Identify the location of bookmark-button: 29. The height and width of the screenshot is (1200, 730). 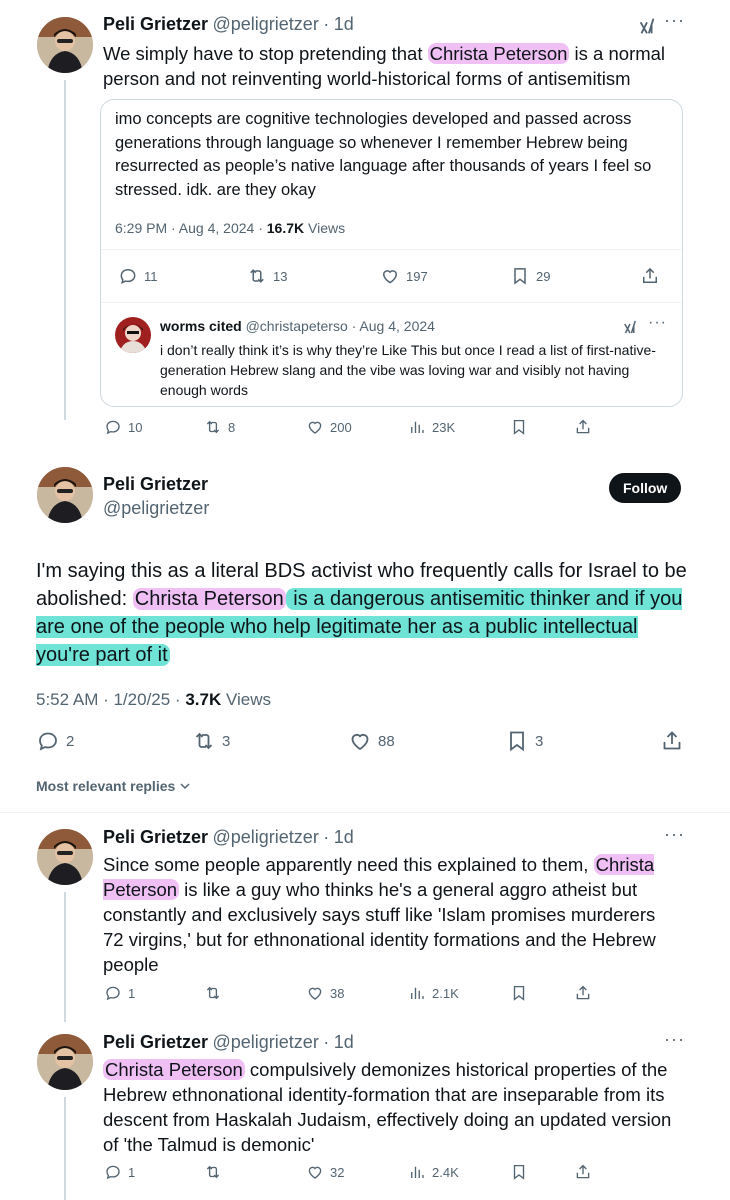
(530, 276).